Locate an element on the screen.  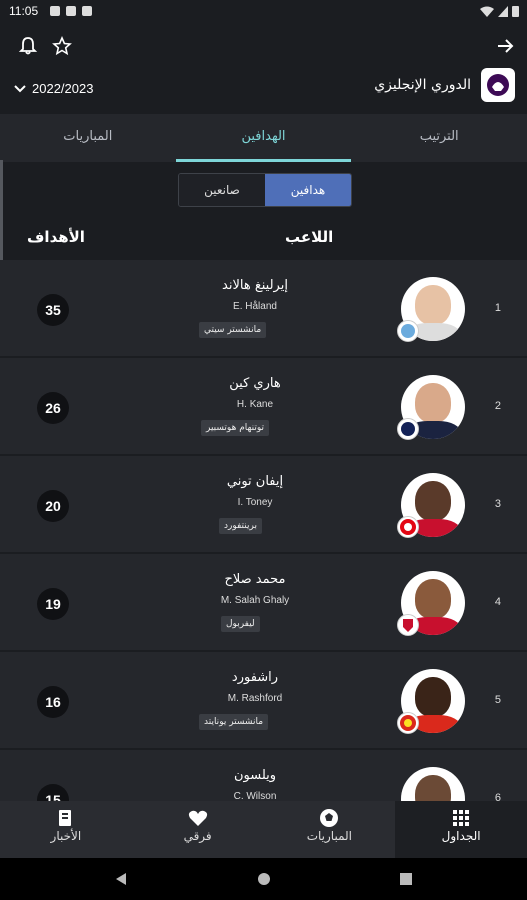
bottom-navigation: الأخبار فرقي المباريات الجداول is located at coordinates (263, 829).